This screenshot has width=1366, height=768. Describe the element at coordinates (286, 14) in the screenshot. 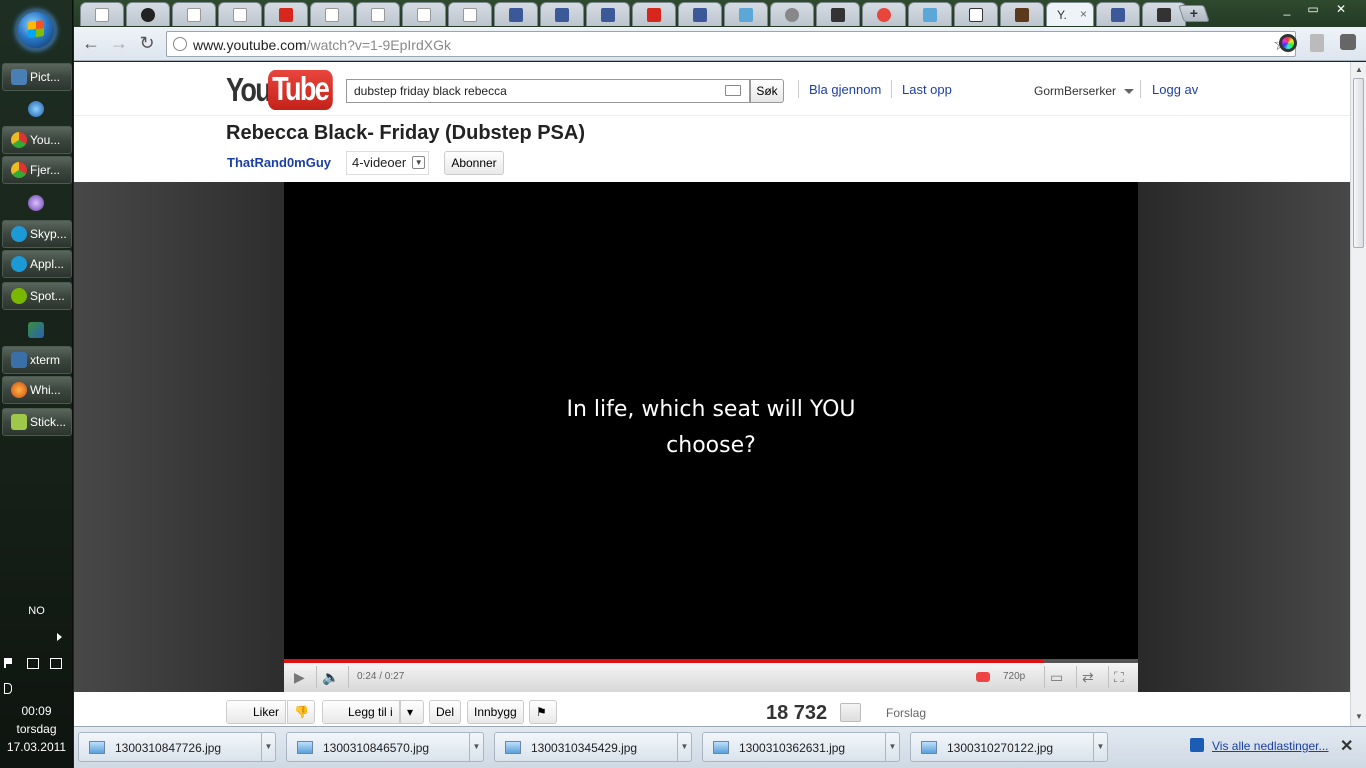

I see `tab-news` at that location.